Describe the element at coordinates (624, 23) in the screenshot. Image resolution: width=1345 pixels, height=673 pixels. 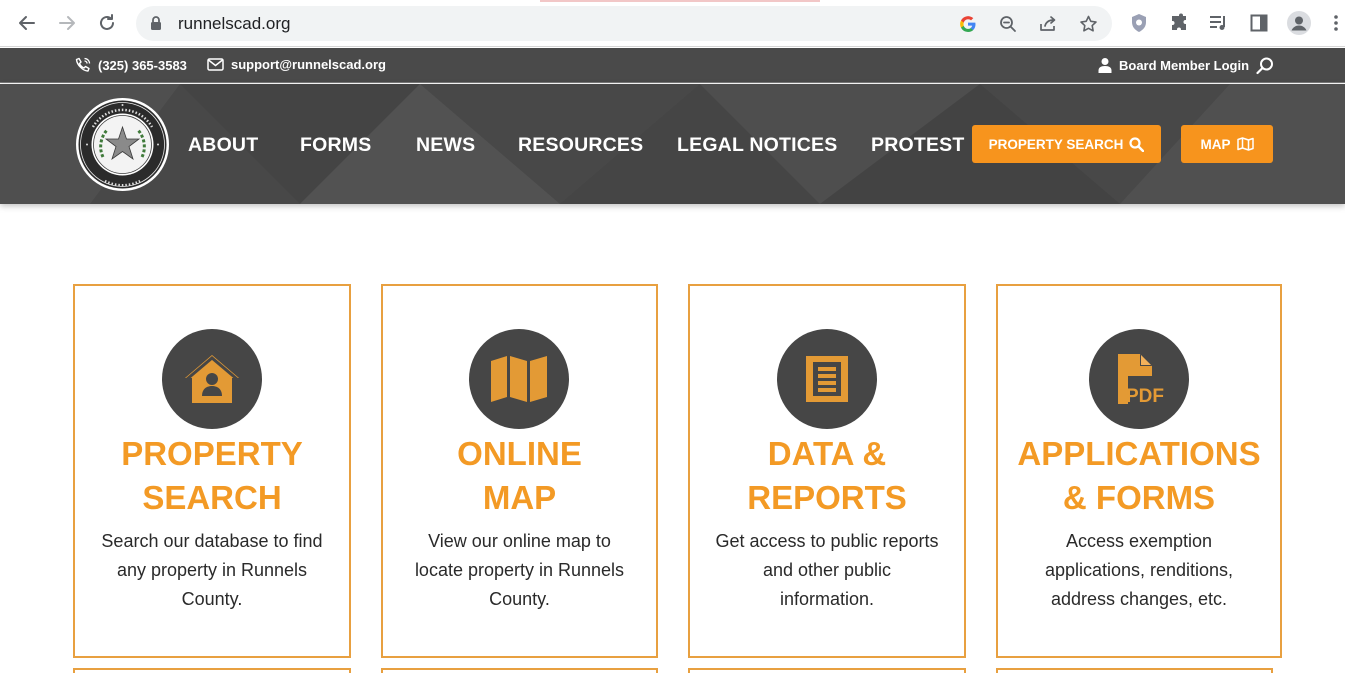
I see `address-bar: runnelscad.org` at that location.